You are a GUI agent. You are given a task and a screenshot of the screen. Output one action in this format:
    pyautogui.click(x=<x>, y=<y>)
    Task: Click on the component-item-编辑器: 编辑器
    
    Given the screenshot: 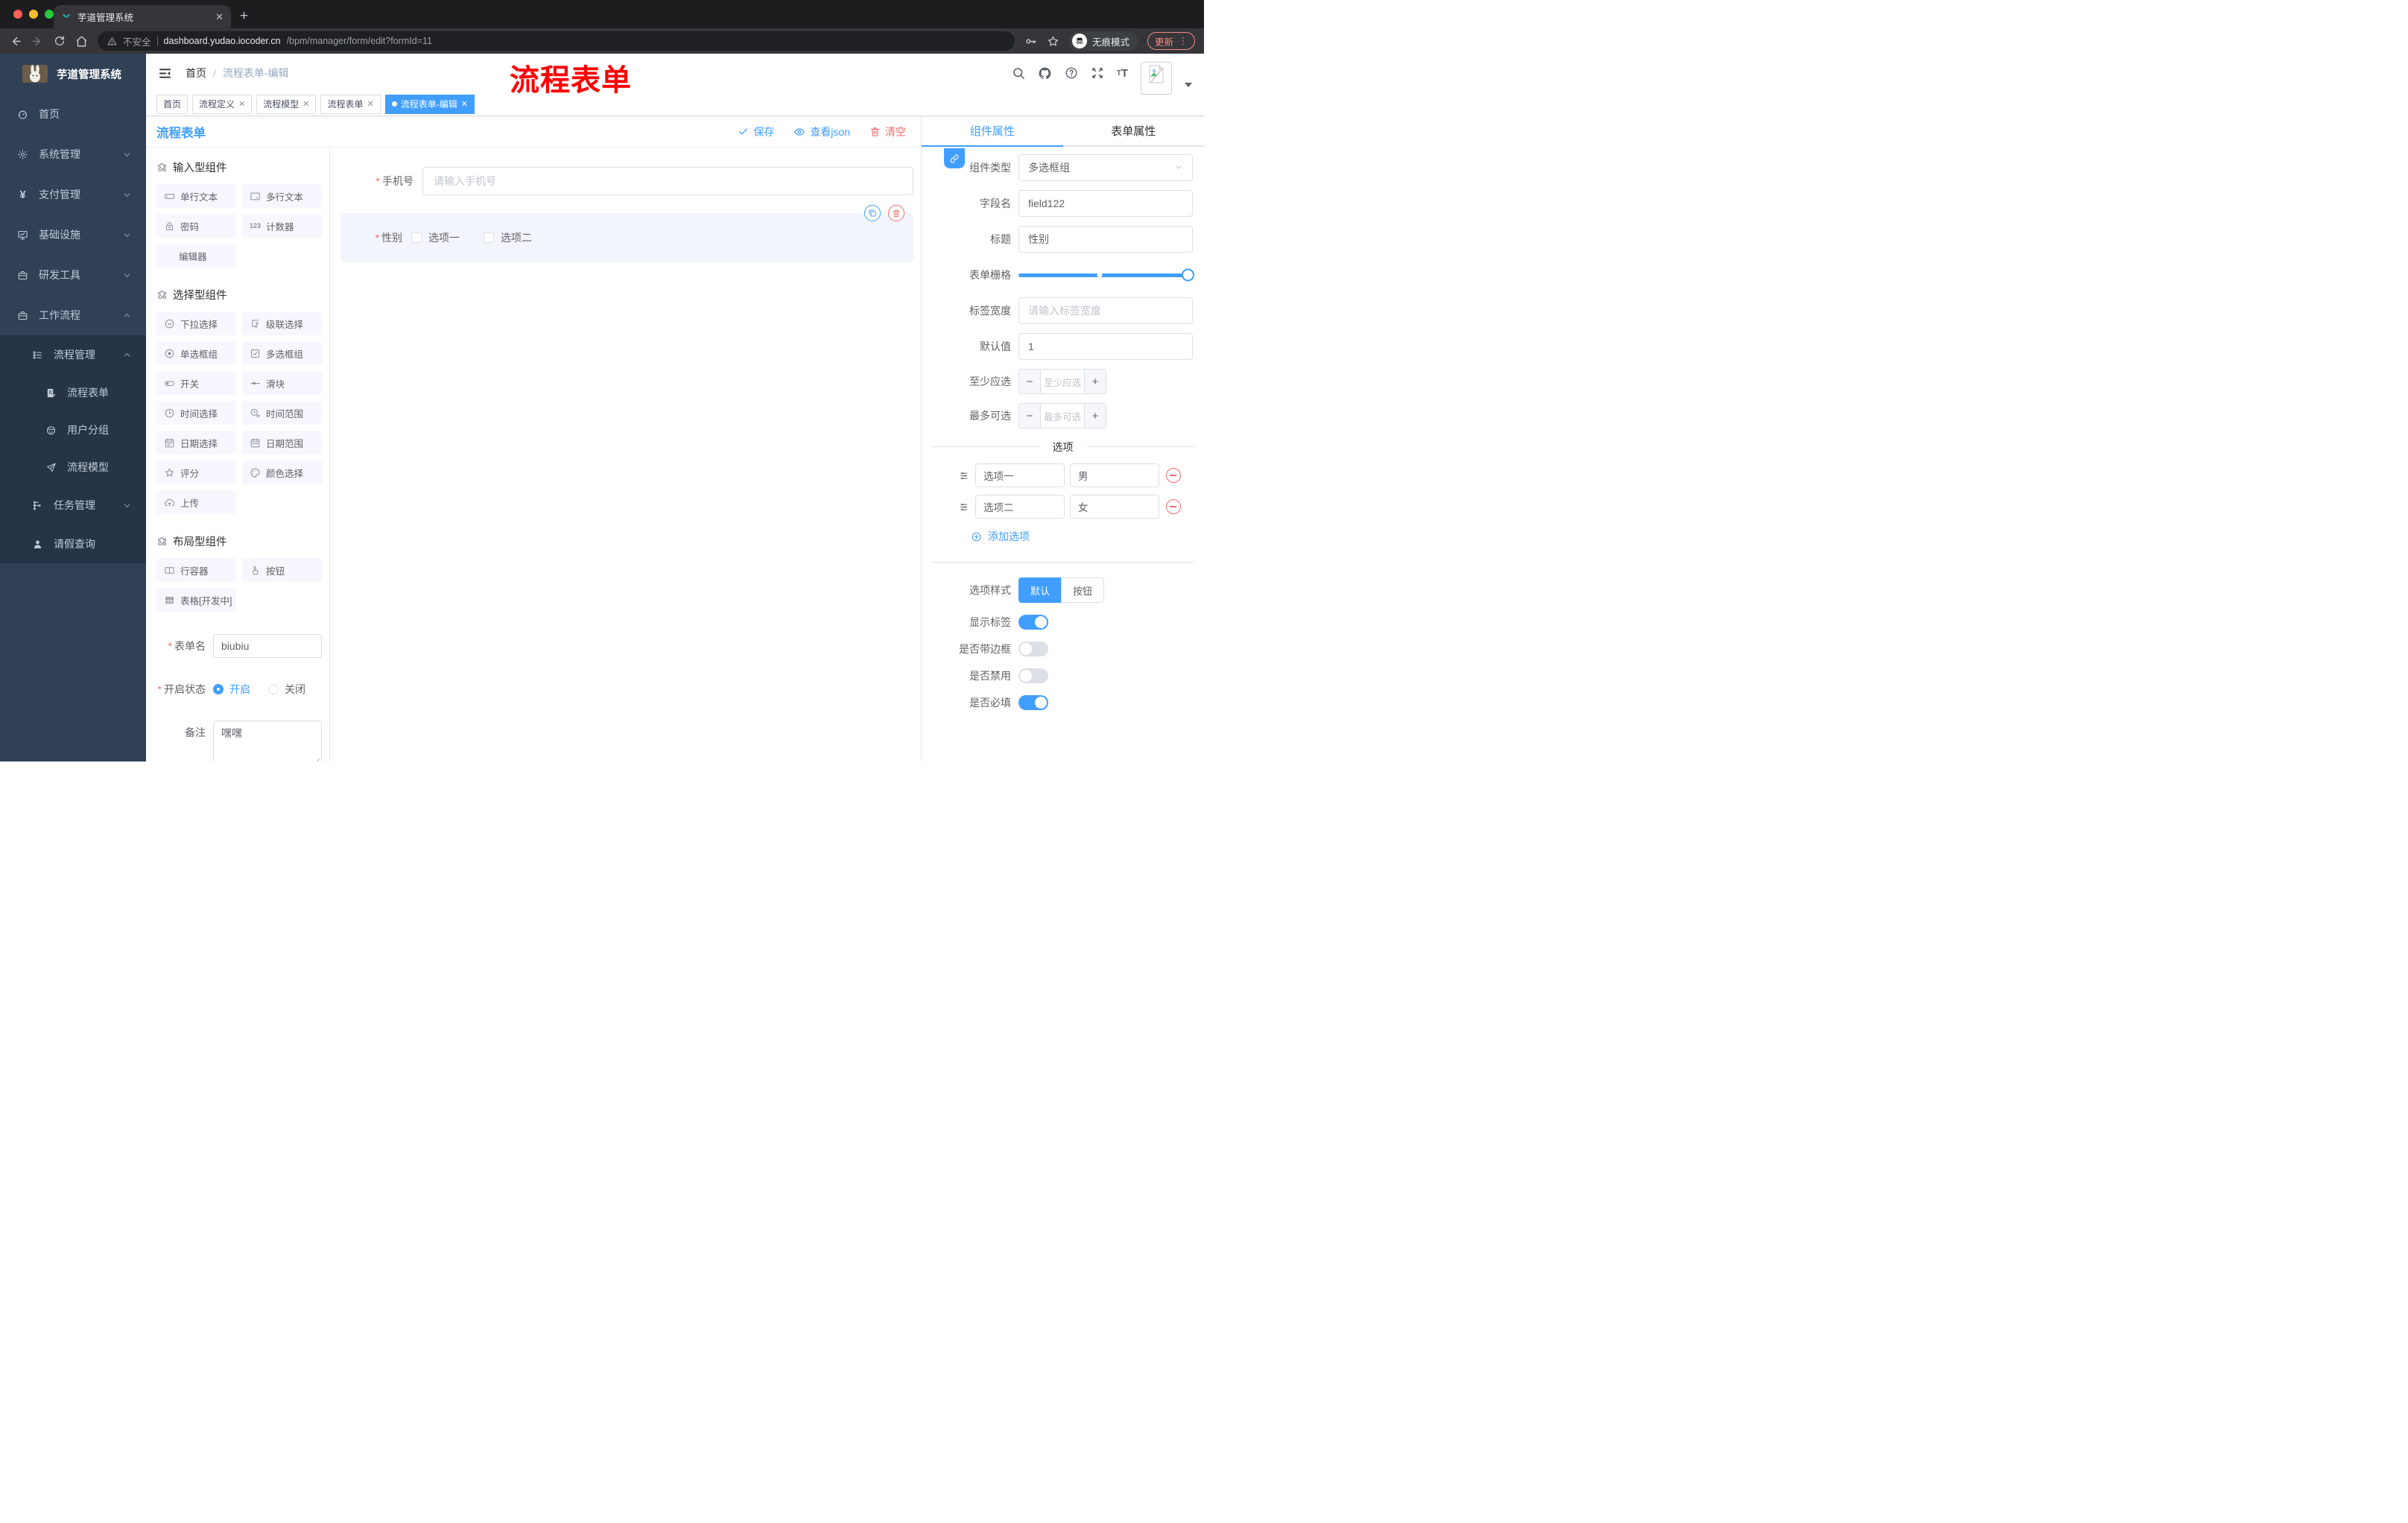 What is the action you would take?
    pyautogui.click(x=196, y=256)
    